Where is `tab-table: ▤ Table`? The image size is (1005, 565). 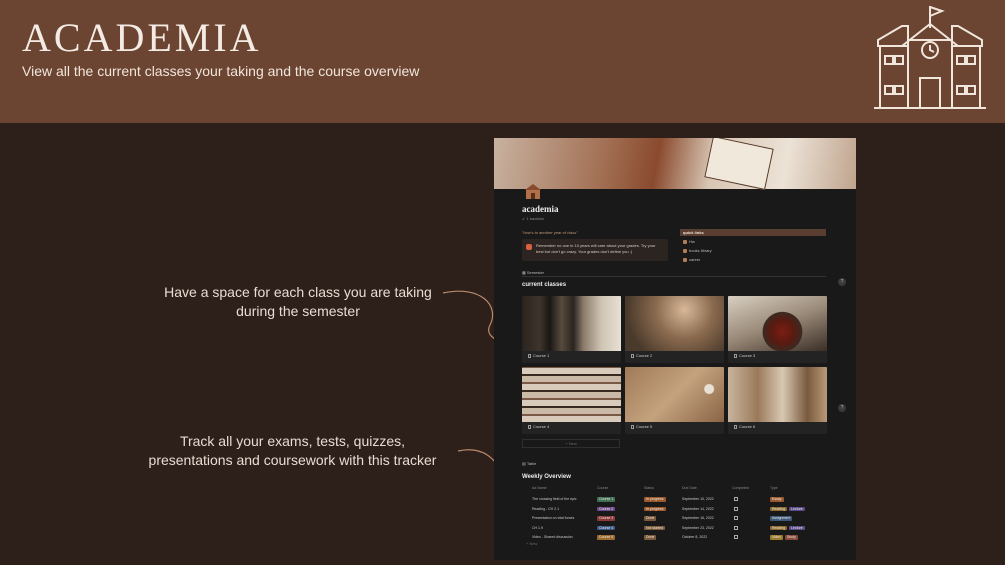
tab-table: ▤ Table is located at coordinates (529, 463).